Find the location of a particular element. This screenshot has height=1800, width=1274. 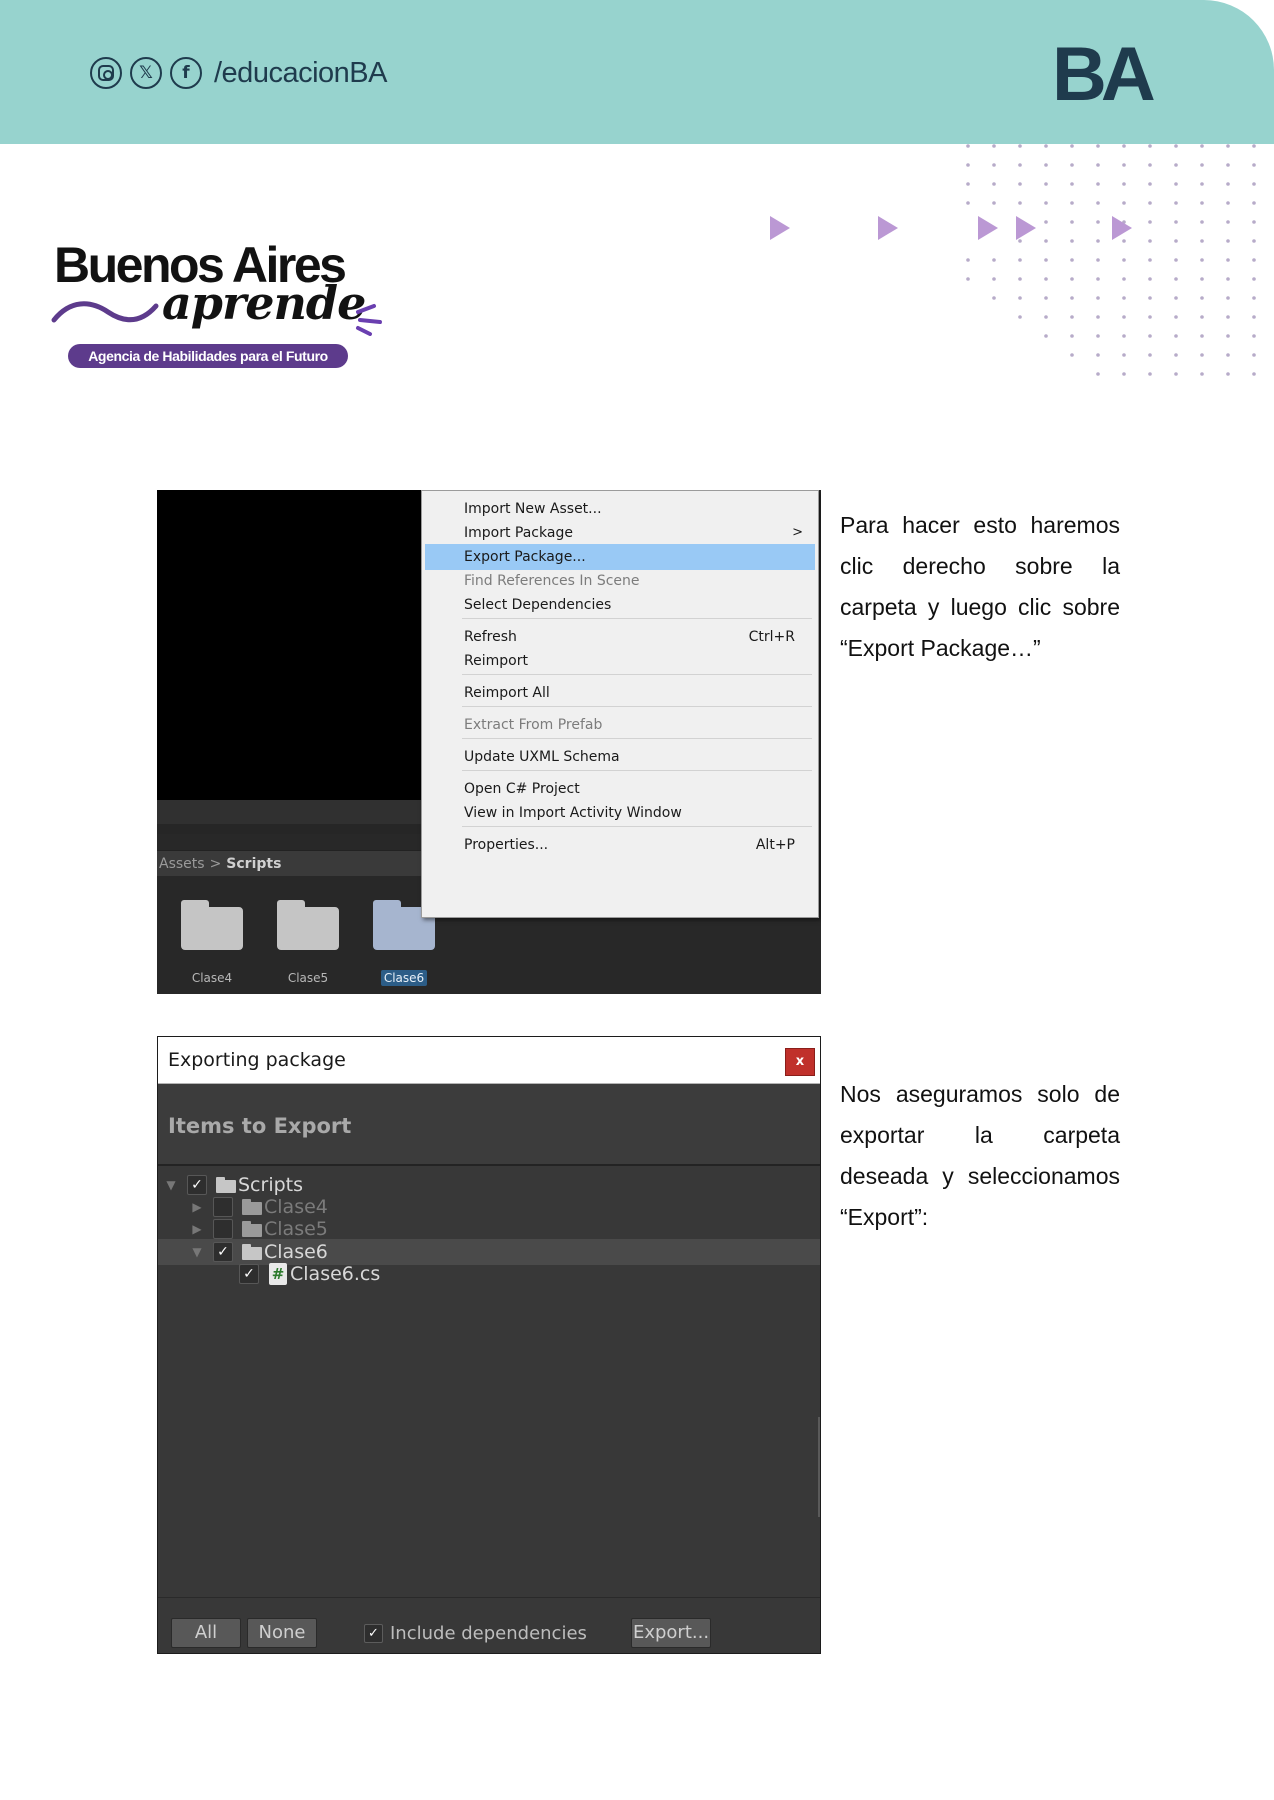

breadcrumb: Assets > Scripts is located at coordinates (289, 863).